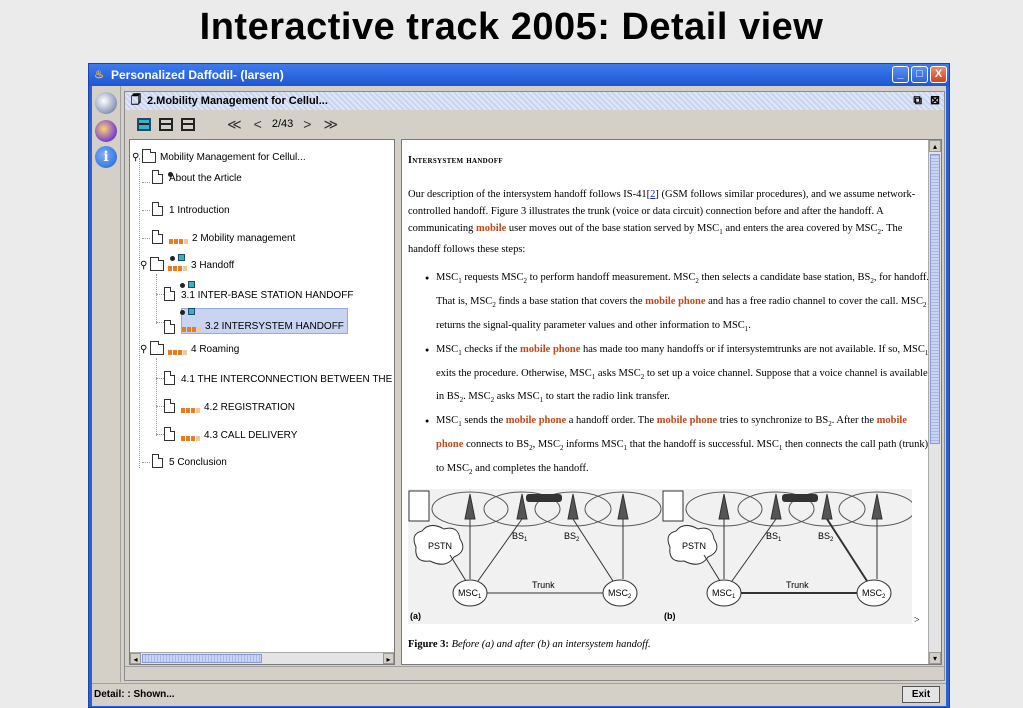  Describe the element at coordinates (166, 124) in the screenshot. I see `split-horizontal-button` at that location.